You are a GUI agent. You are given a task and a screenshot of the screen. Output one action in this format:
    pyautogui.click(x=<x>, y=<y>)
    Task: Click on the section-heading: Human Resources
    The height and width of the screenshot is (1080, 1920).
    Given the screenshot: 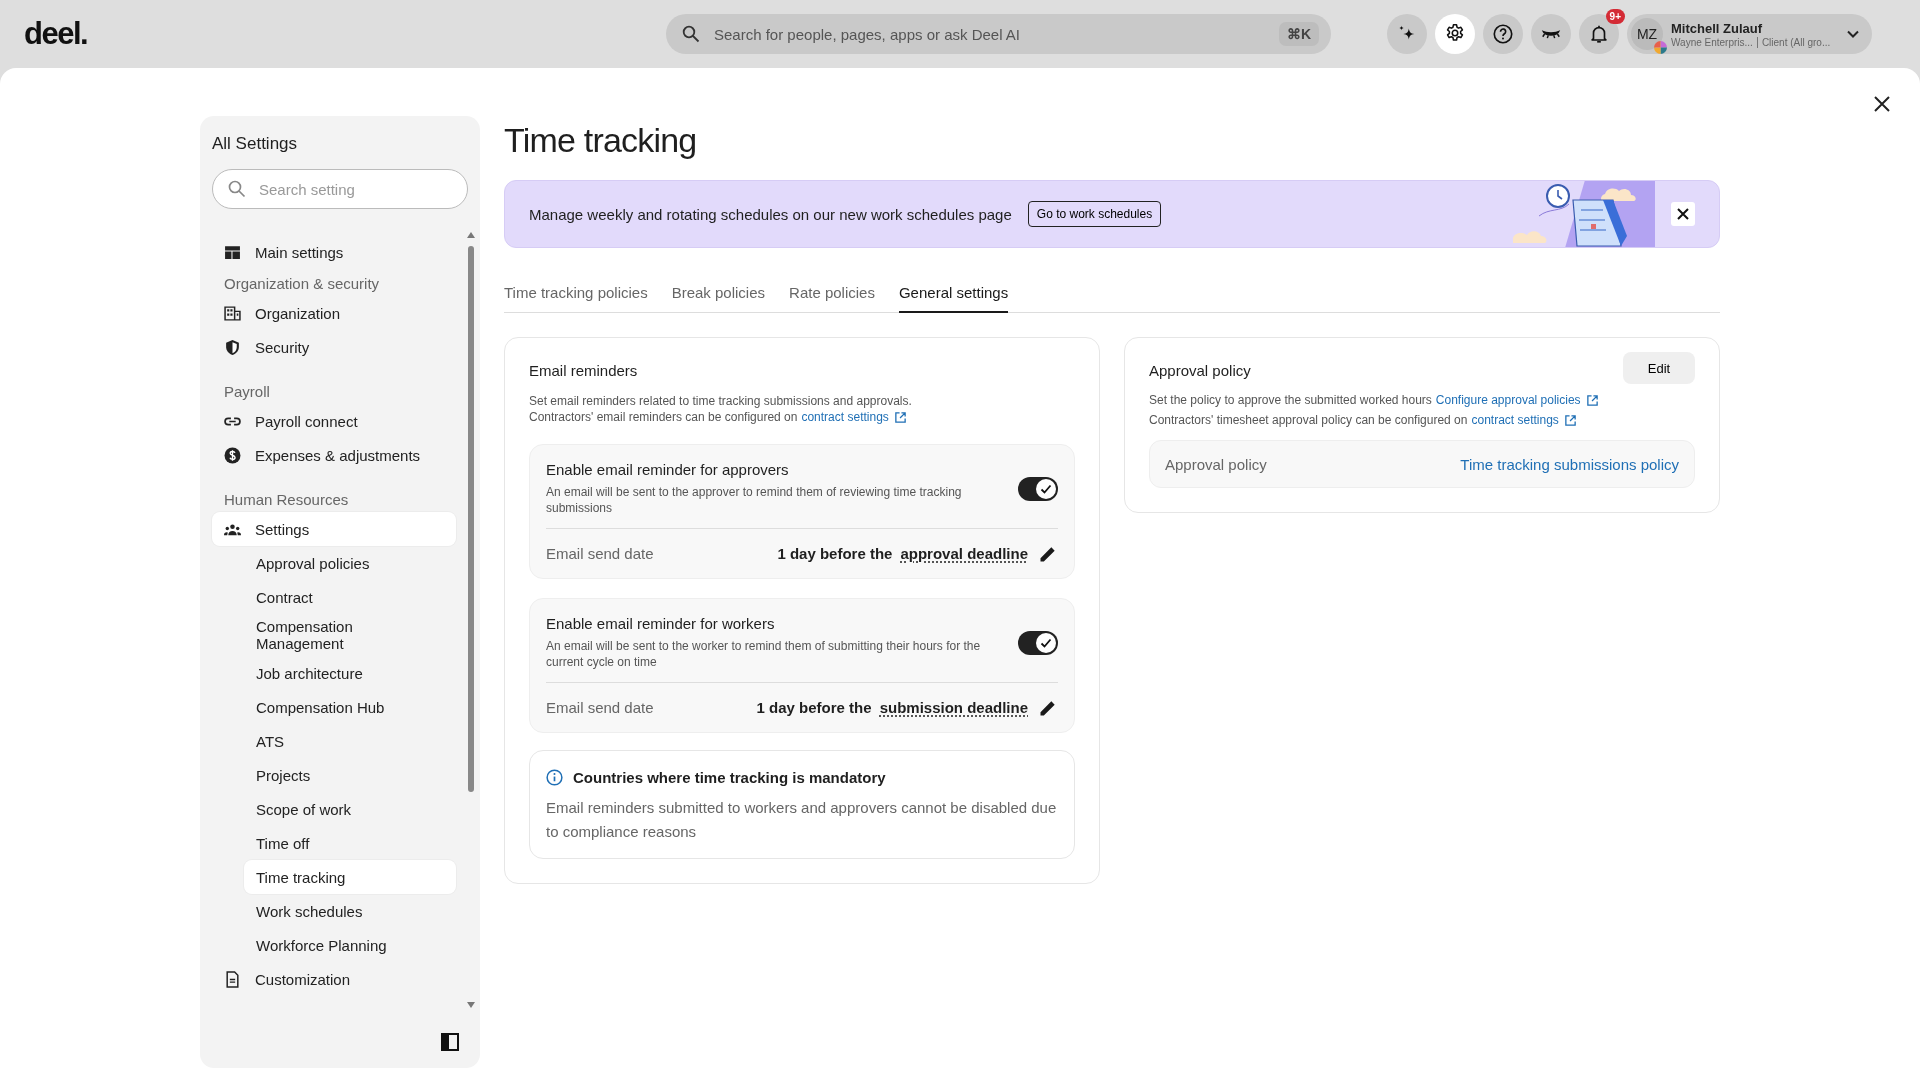 What is the action you would take?
    pyautogui.click(x=286, y=500)
    